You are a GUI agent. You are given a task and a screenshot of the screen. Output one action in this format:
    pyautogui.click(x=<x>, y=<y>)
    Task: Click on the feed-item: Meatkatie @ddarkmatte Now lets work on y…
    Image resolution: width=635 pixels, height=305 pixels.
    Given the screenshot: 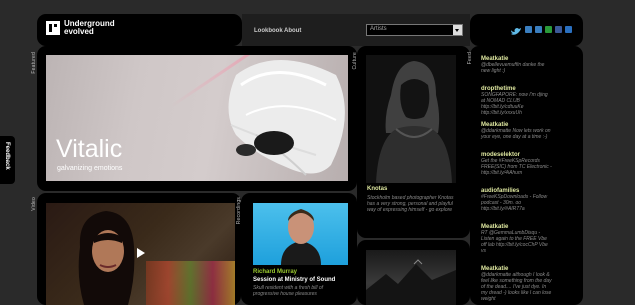 What is the action you would take?
    pyautogui.click(x=517, y=131)
    